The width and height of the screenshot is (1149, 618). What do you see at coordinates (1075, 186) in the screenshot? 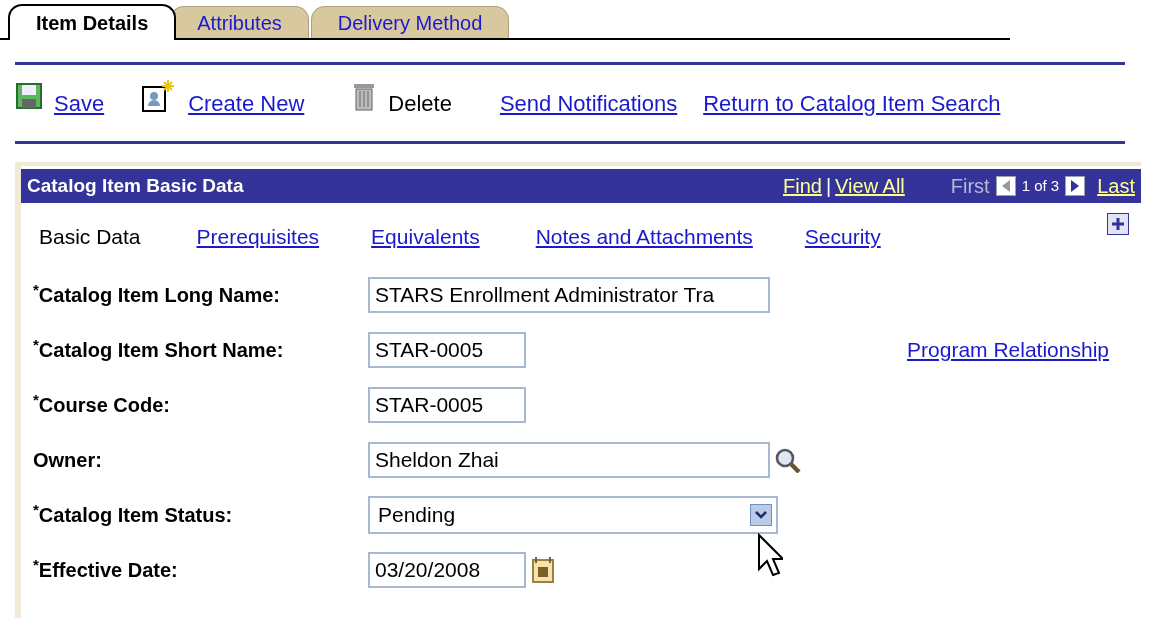
I see `next-icon` at bounding box center [1075, 186].